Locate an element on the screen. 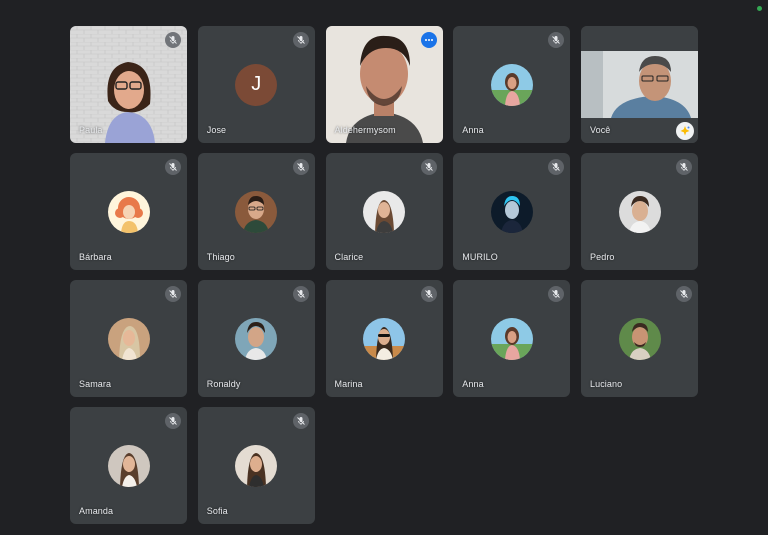  participant-name: Pedro is located at coordinates (602, 257).